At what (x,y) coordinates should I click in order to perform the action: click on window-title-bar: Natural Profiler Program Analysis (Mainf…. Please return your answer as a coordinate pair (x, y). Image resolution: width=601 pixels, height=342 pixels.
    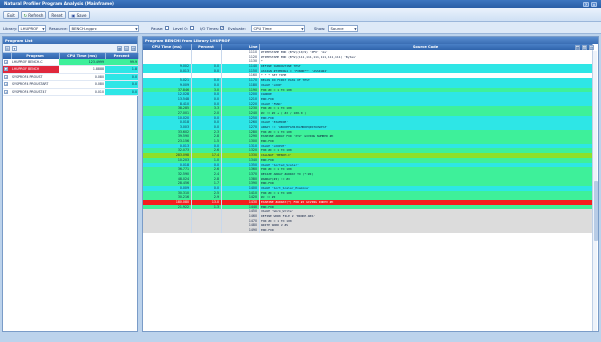
    Looking at the image, I should click on (300, 4).